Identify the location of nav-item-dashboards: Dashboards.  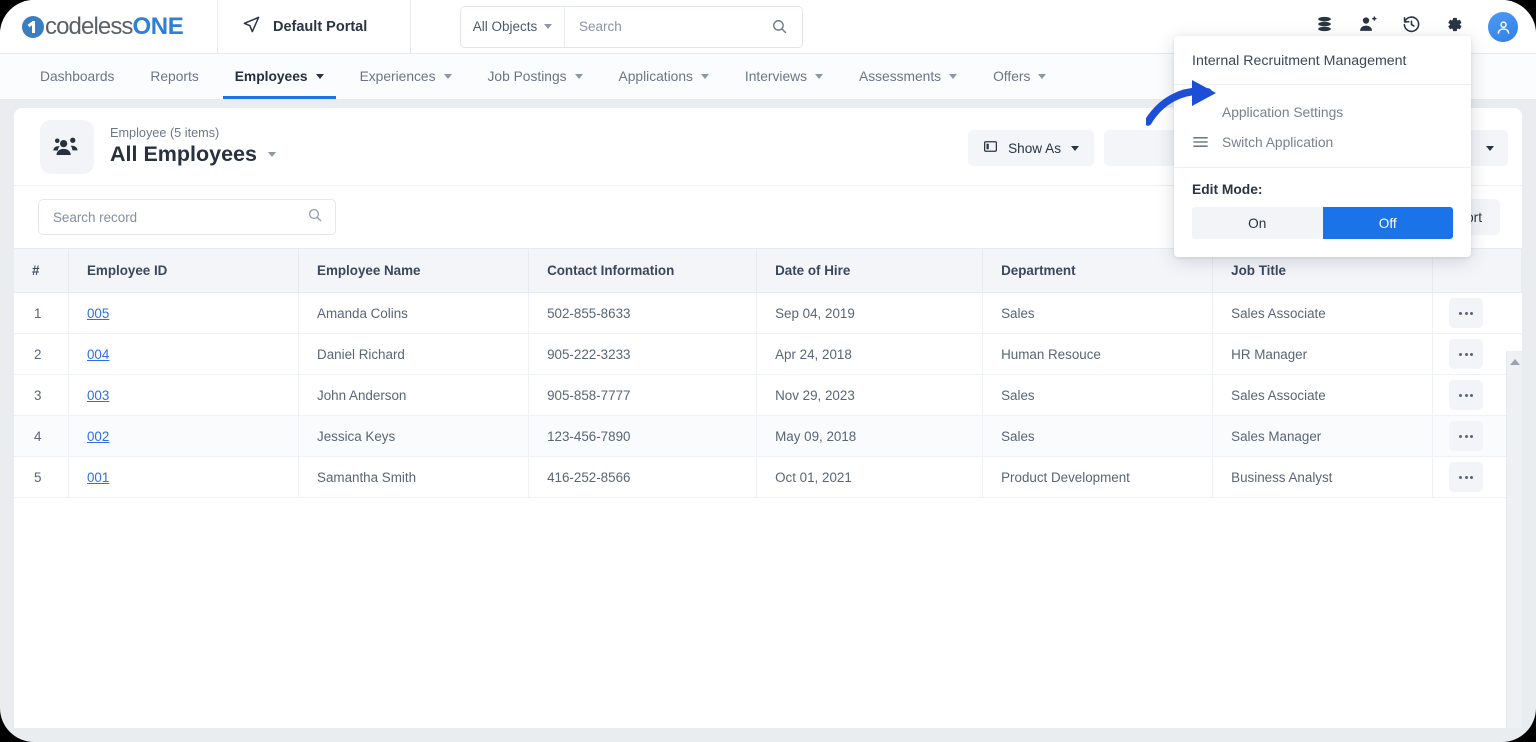
(77, 76).